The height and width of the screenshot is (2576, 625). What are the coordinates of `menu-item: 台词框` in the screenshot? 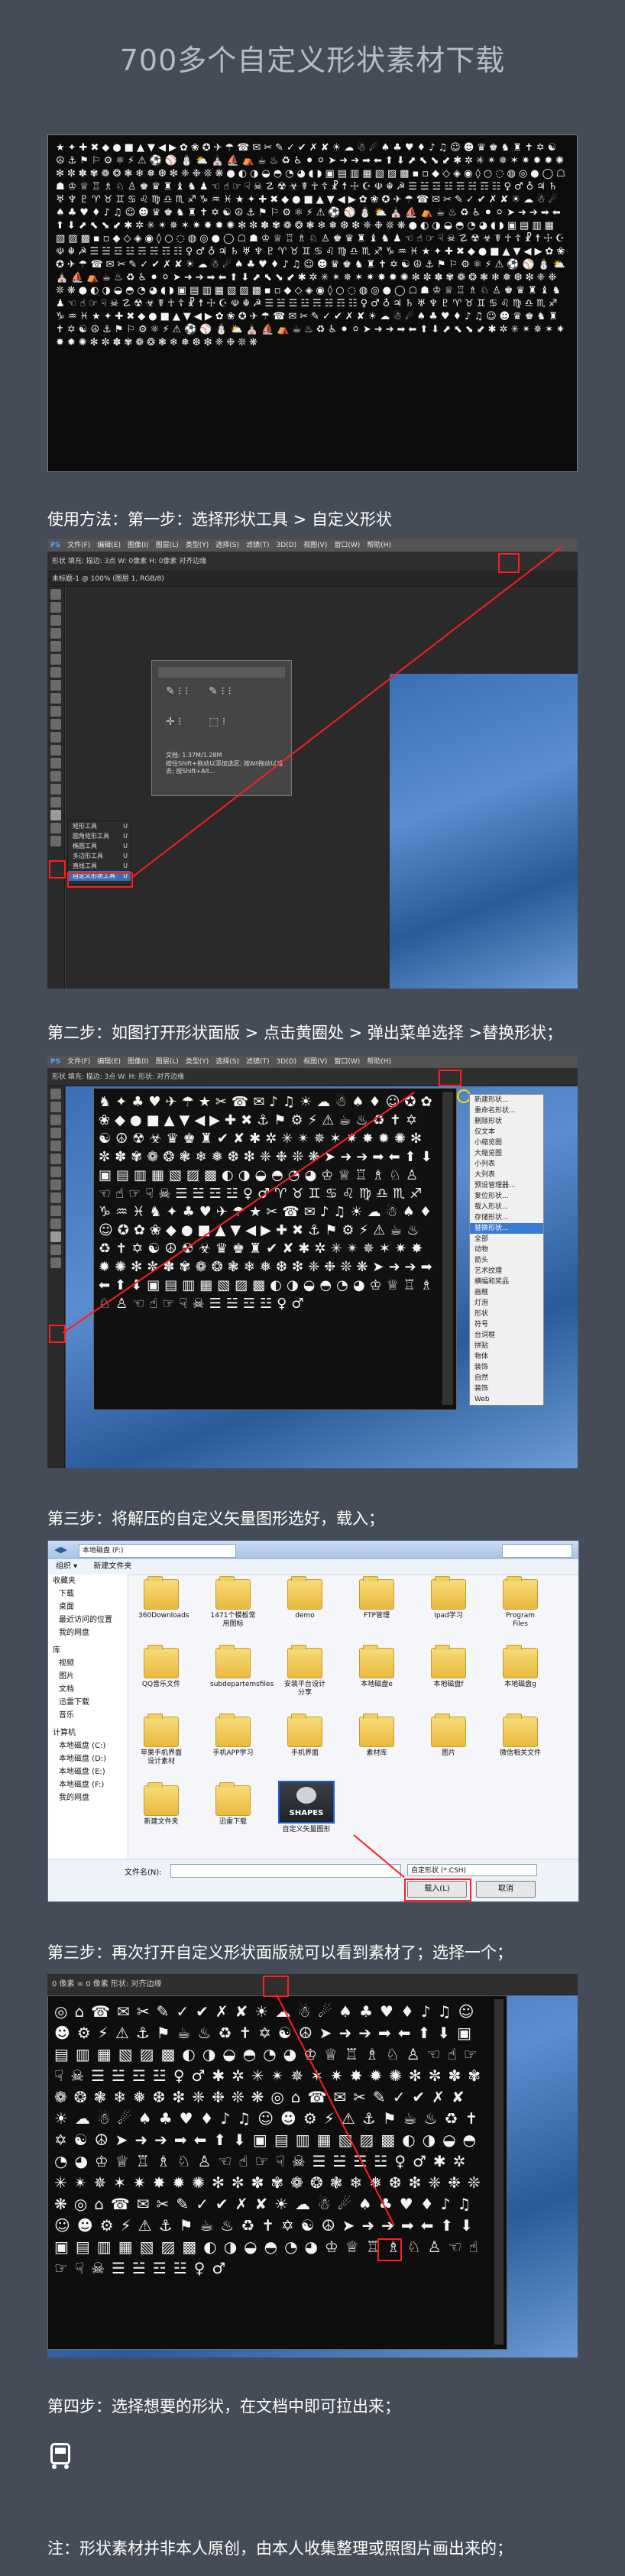 It's located at (506, 1335).